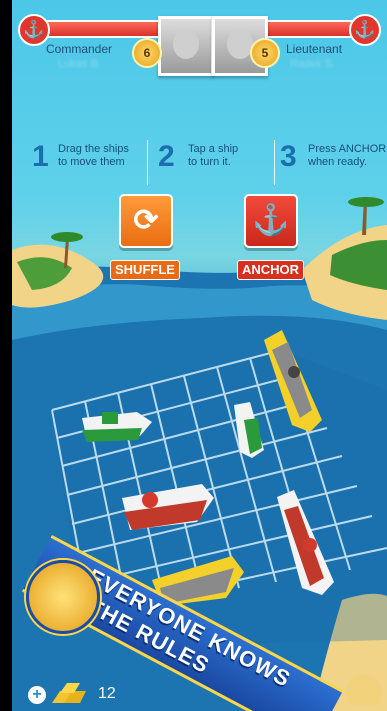 Image resolution: width=387 pixels, height=711 pixels. I want to click on step-1-text: Drag the ships to move them, so click(93, 155).